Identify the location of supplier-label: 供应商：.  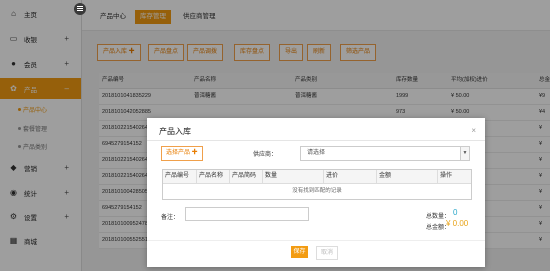
(265, 155).